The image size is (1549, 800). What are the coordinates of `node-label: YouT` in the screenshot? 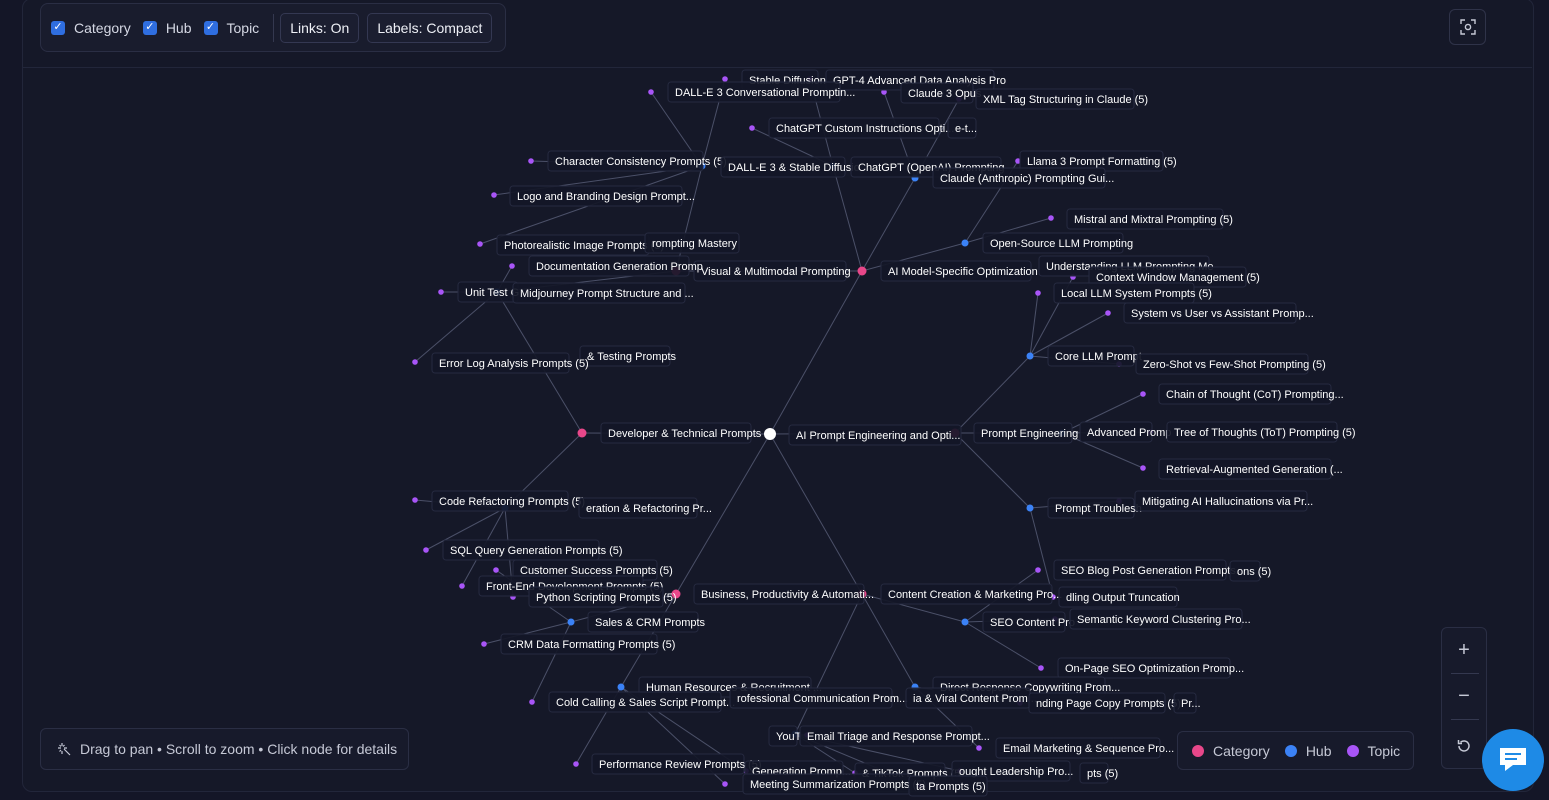 It's located at (785, 736).